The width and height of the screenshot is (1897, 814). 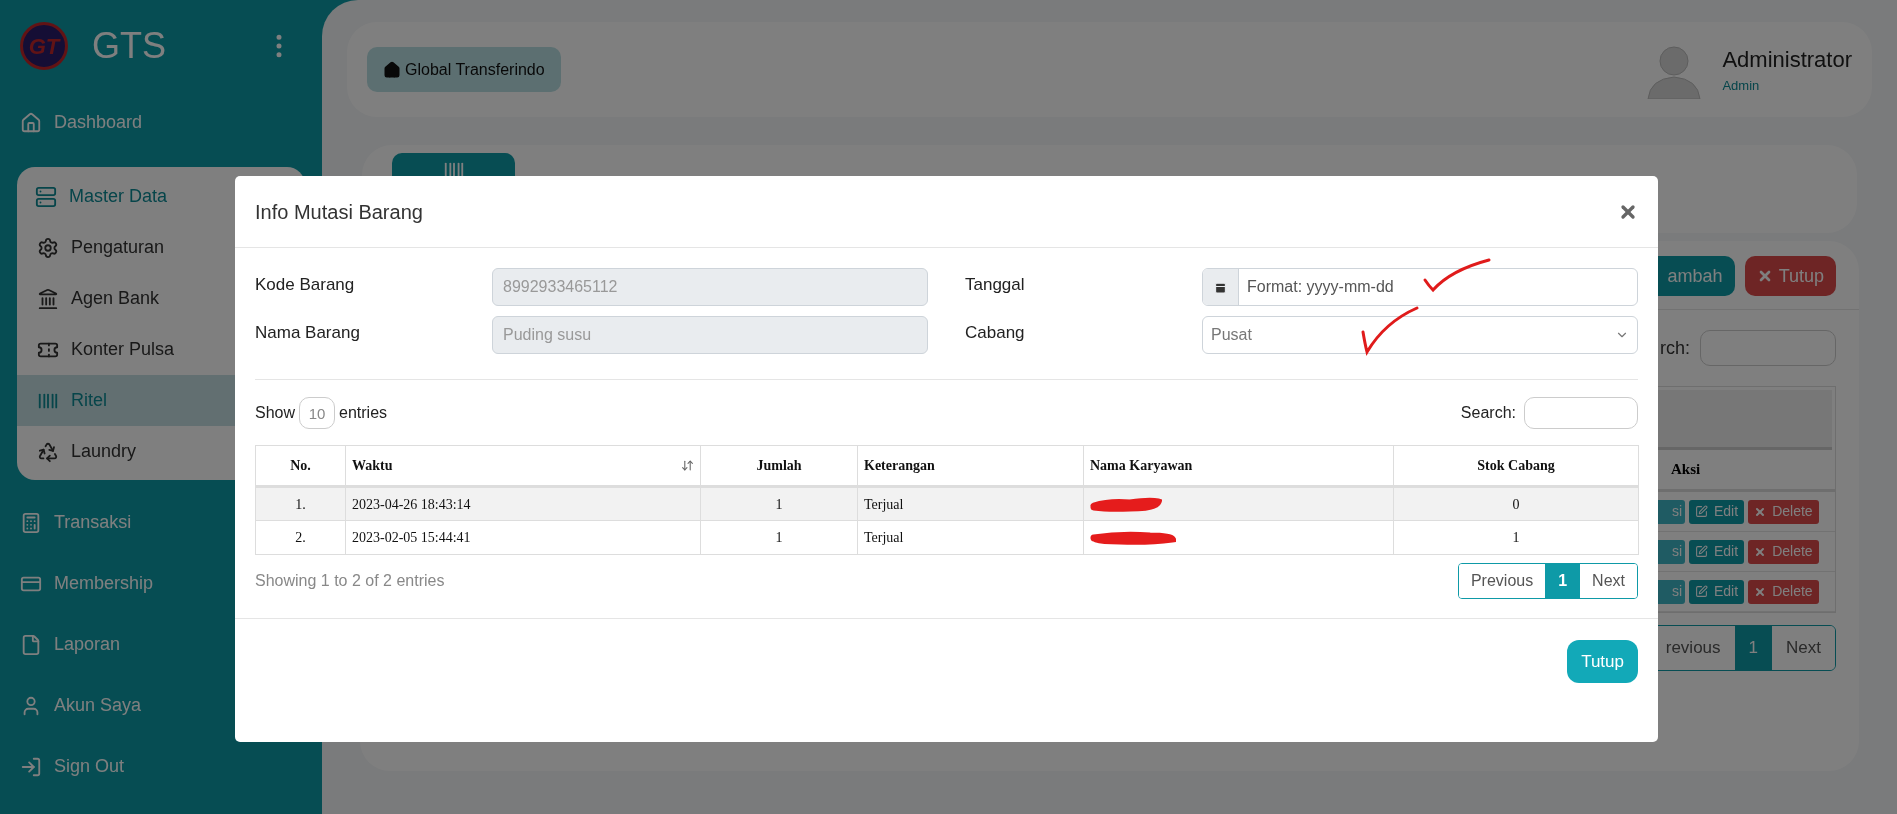 What do you see at coordinates (161, 766) in the screenshot?
I see `sidebar-item: Sign Out` at bounding box center [161, 766].